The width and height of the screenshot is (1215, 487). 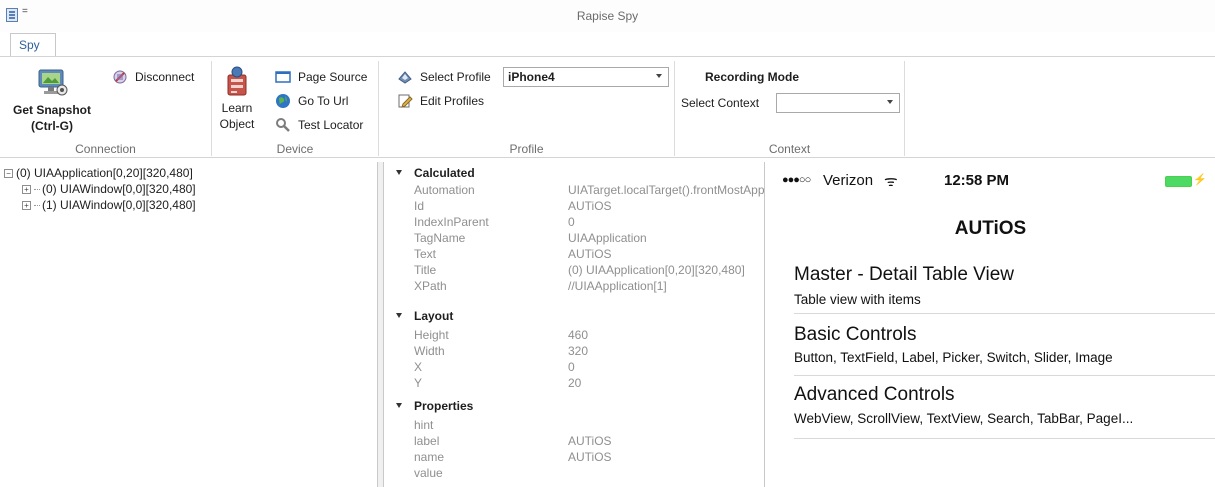 What do you see at coordinates (451, 222) in the screenshot?
I see `property-key: IndexInParent` at bounding box center [451, 222].